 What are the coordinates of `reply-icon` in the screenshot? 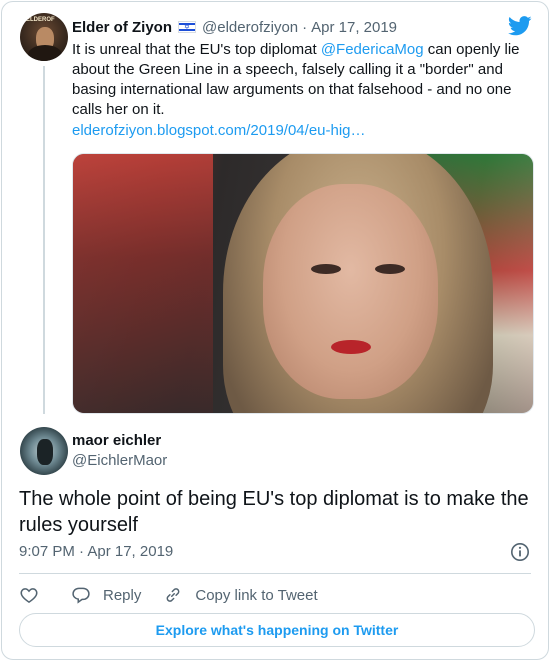 It's located at (81, 595).